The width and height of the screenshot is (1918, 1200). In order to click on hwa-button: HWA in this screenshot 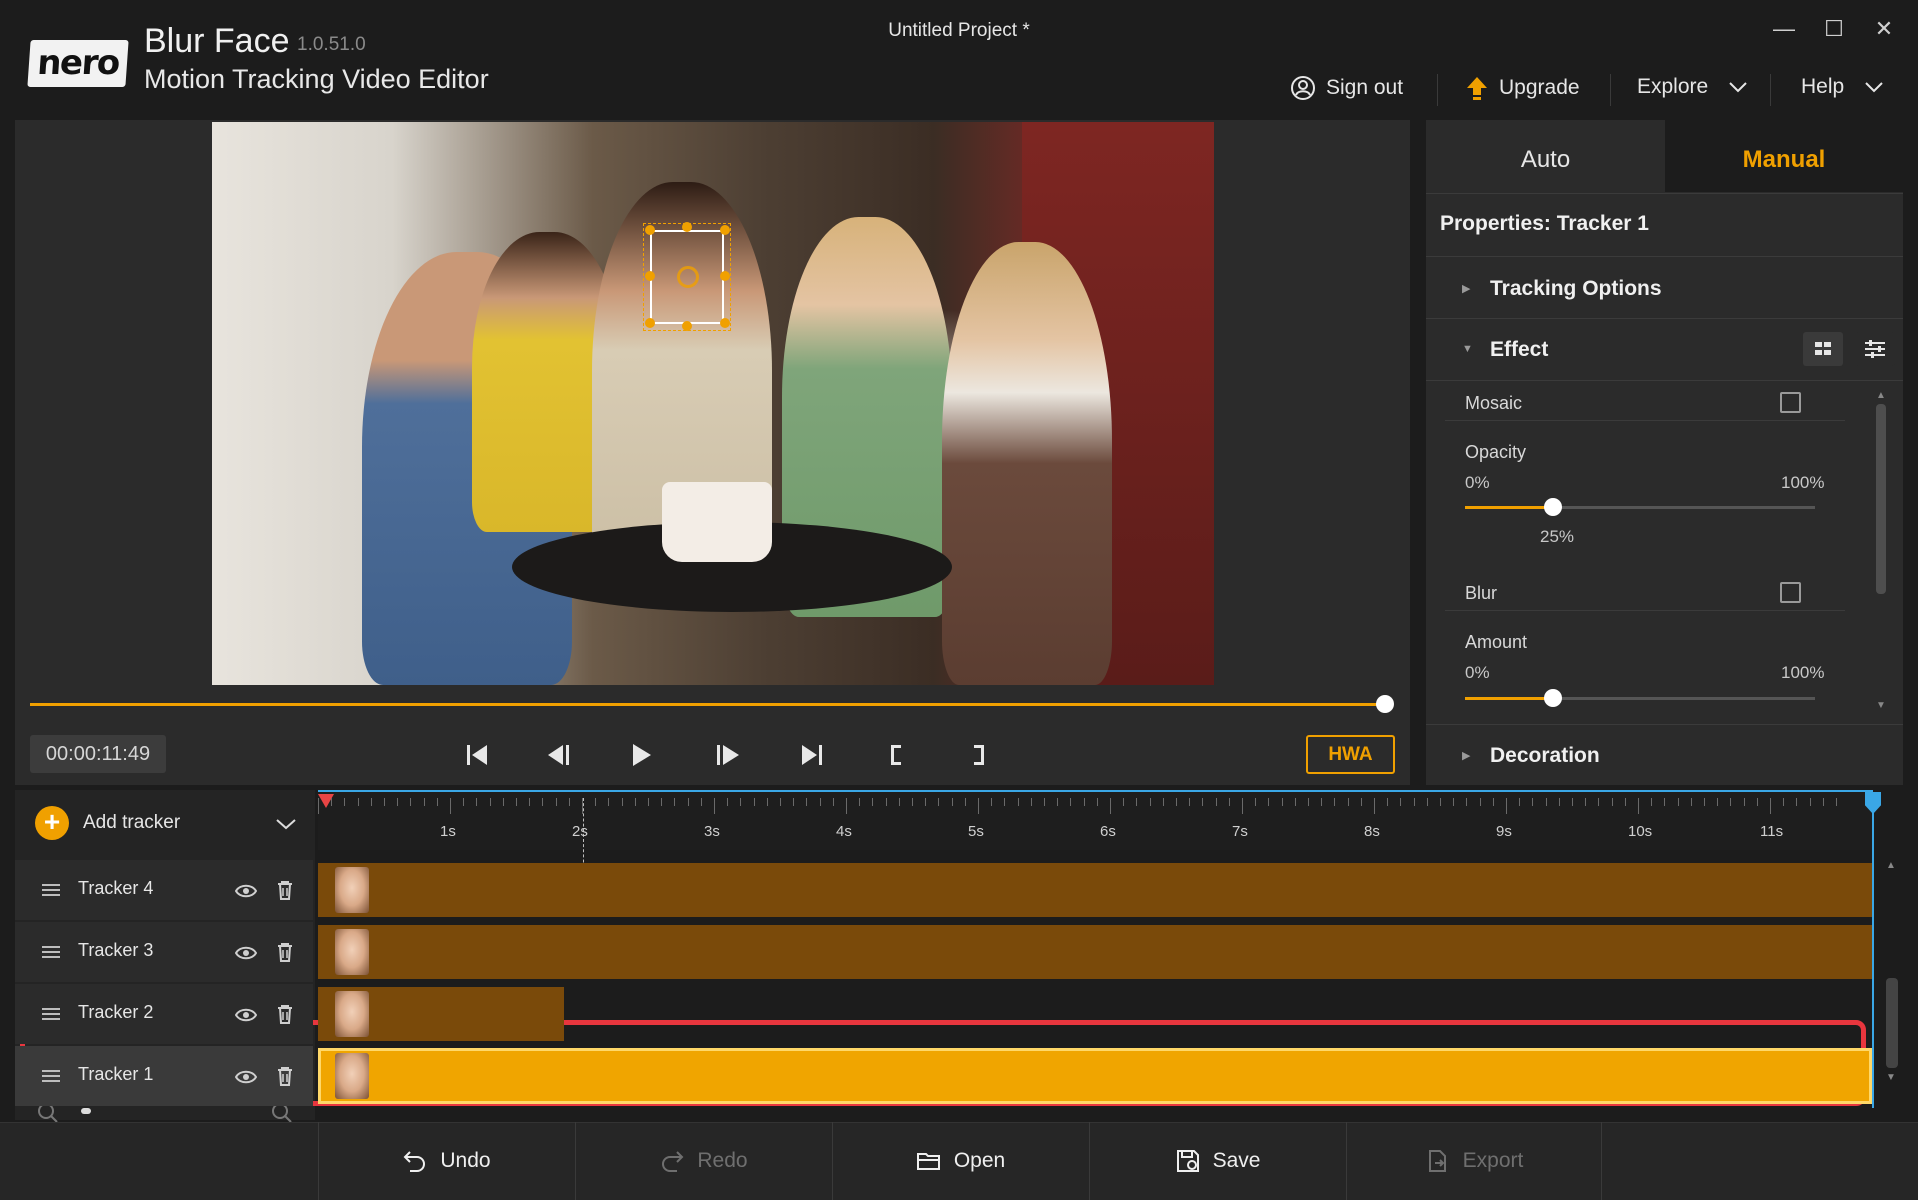, I will do `click(1350, 754)`.